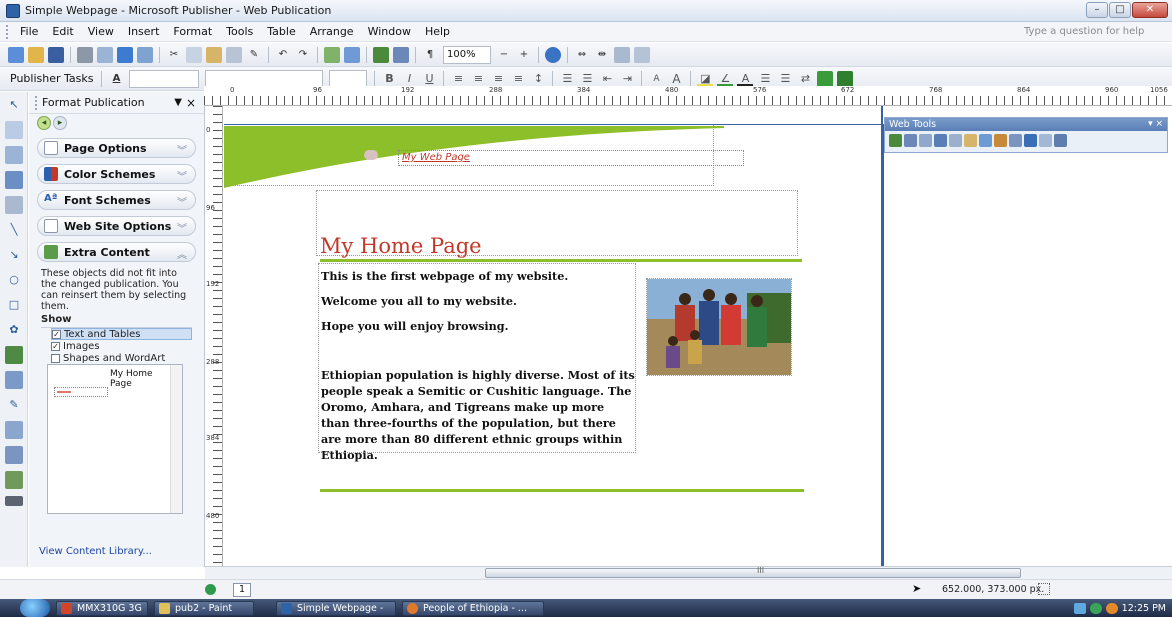  Describe the element at coordinates (116, 200) in the screenshot. I see `section-font-schemes: Aª Font Schemes ︾` at that location.